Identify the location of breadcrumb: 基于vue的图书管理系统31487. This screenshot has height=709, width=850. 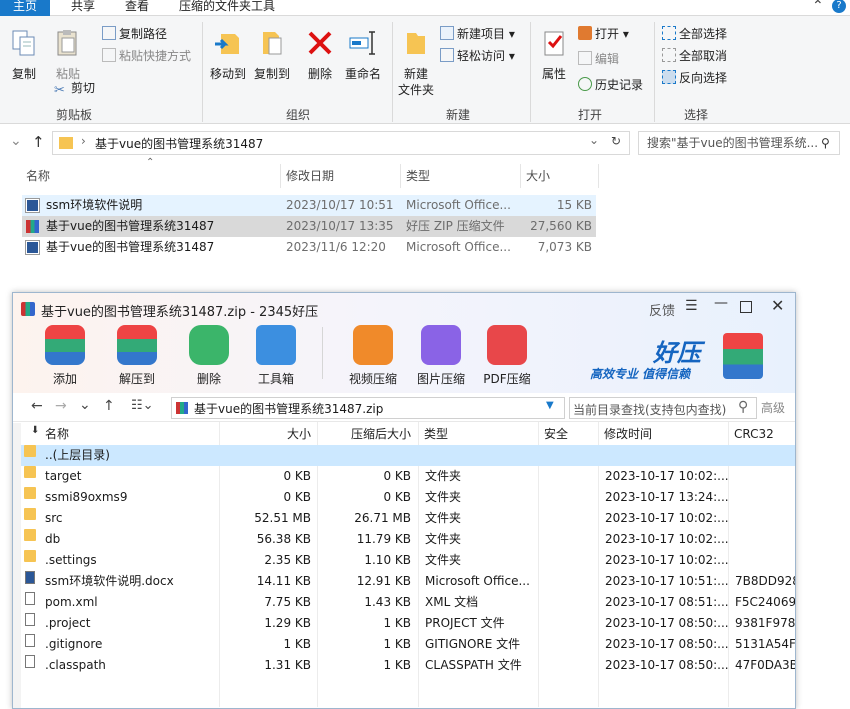
(179, 143).